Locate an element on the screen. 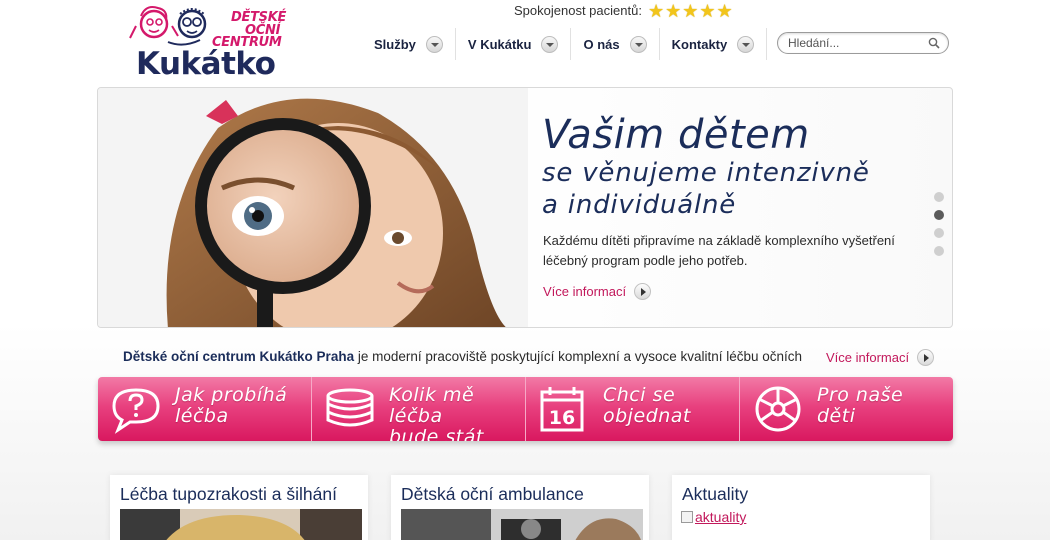 The height and width of the screenshot is (540, 1050). broken-image-icon is located at coordinates (687, 517).